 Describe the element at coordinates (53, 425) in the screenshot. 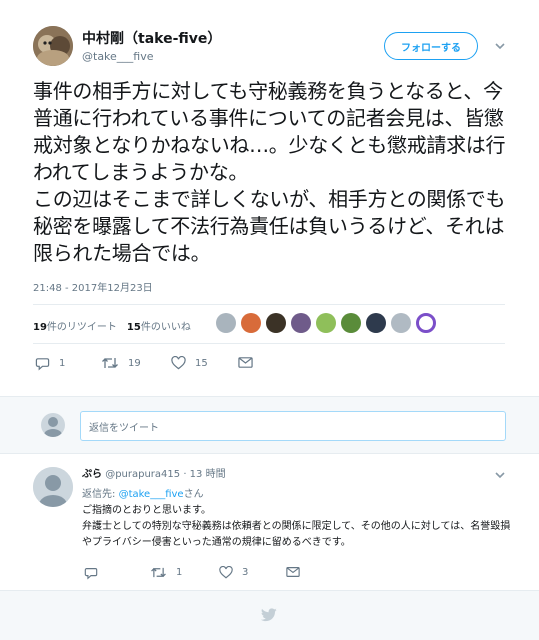

I see `user-avatar` at that location.